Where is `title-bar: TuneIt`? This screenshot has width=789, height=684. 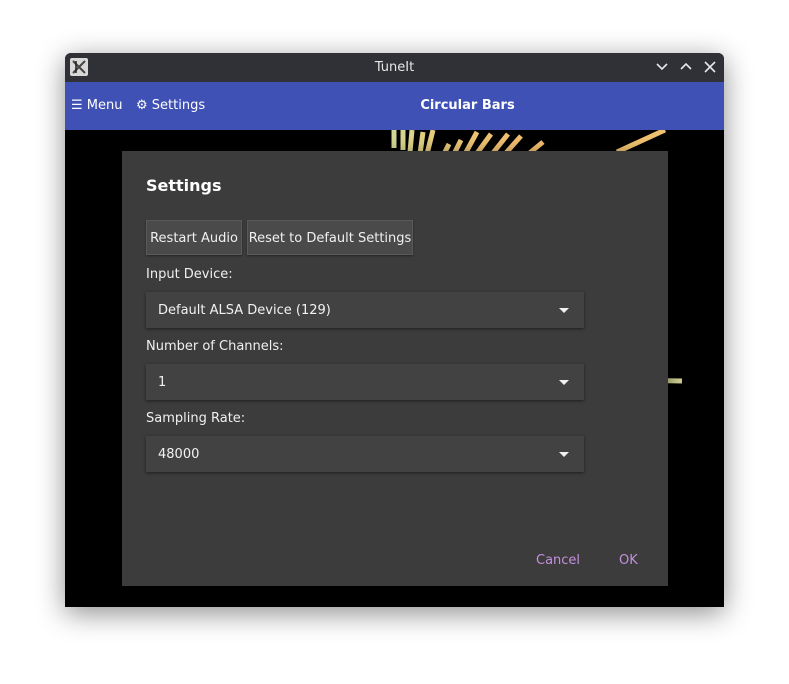 title-bar: TuneIt is located at coordinates (394, 67).